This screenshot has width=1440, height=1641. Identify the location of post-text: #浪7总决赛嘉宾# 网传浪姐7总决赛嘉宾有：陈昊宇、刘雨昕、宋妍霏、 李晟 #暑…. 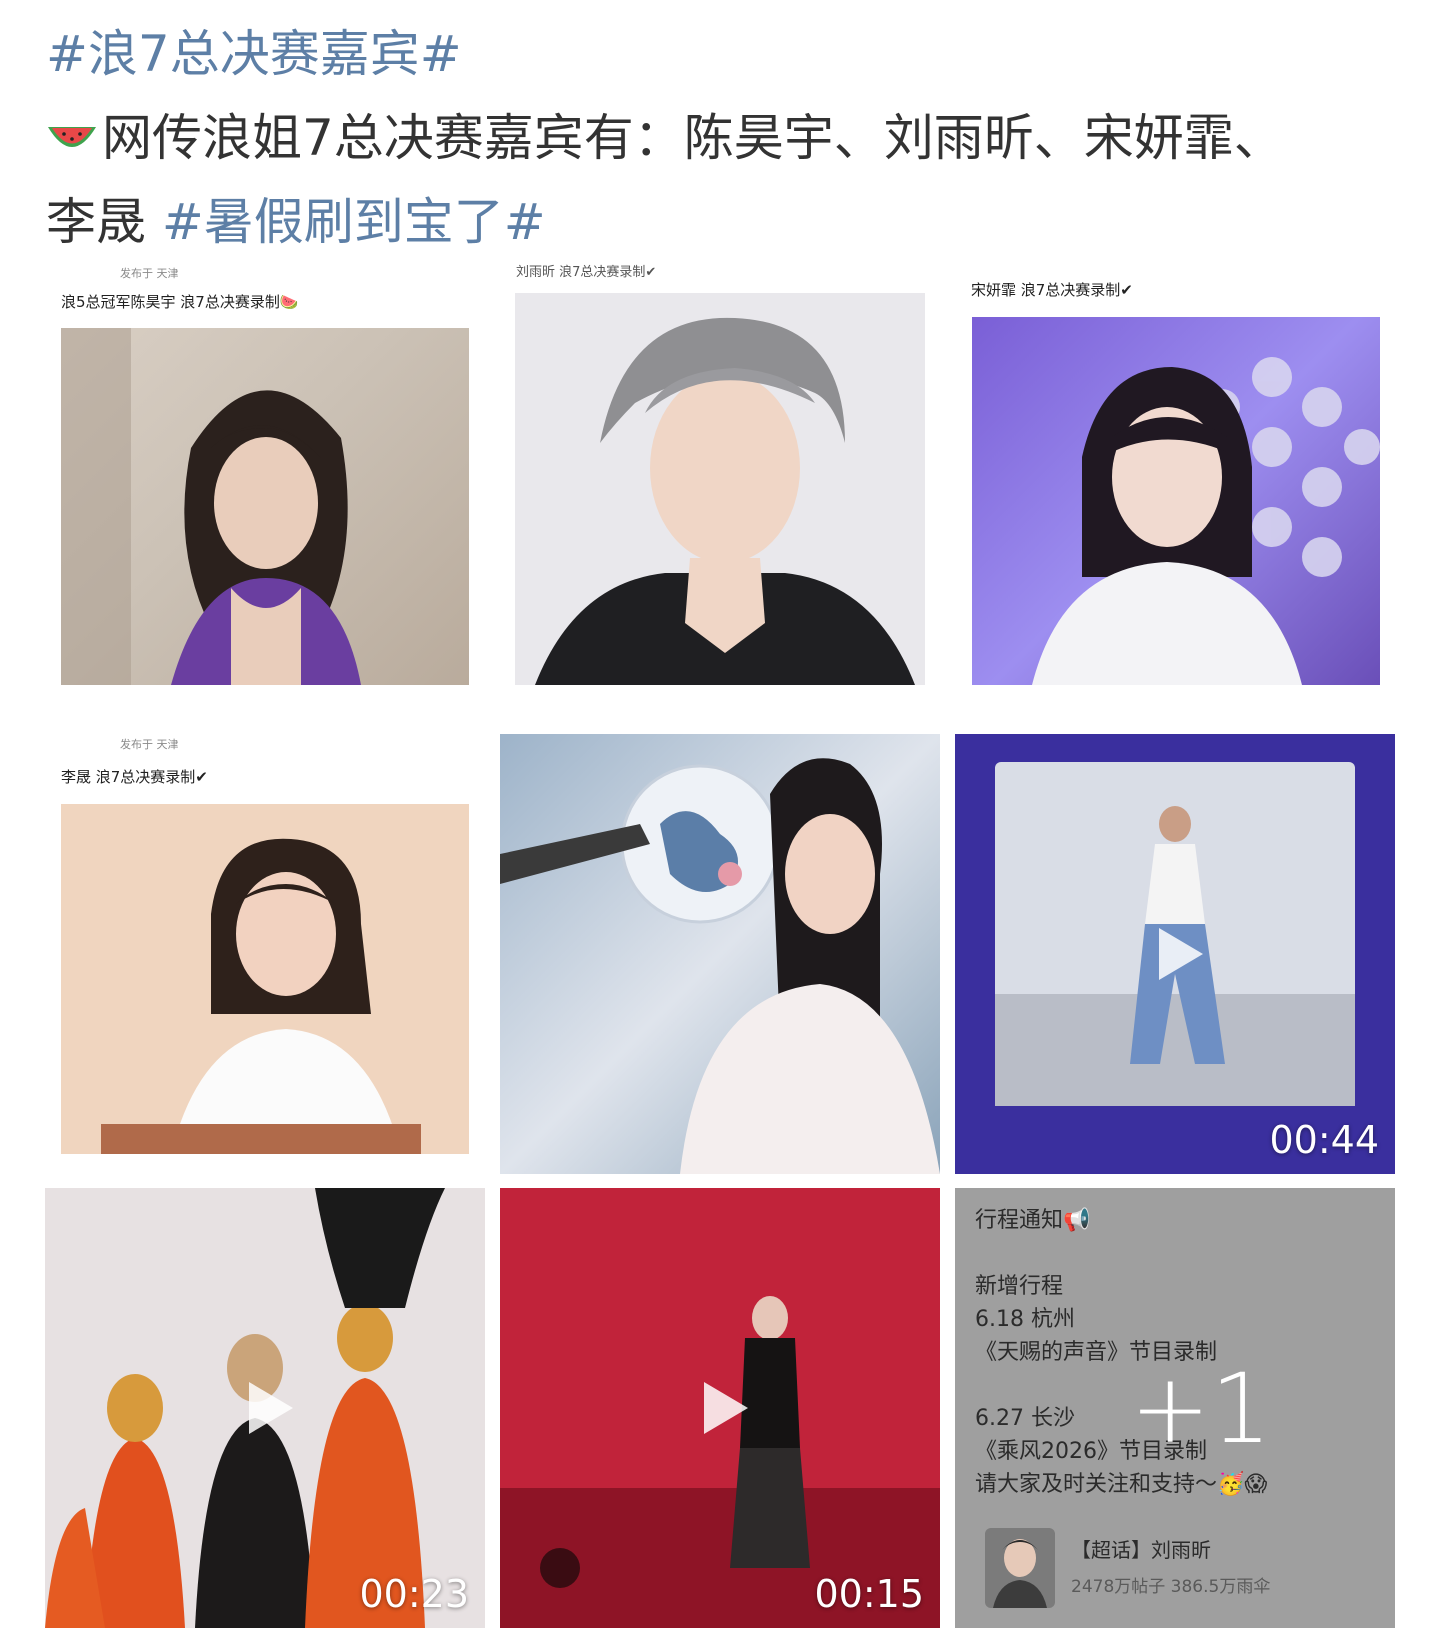
(726, 138).